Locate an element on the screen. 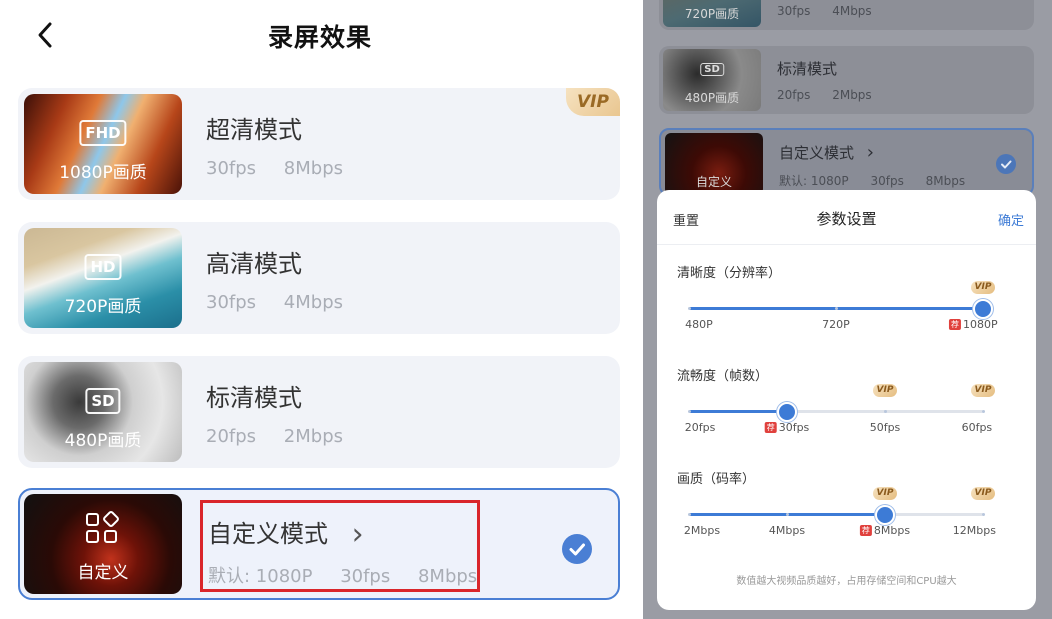  mode-name: 标清模式 is located at coordinates (807, 69).